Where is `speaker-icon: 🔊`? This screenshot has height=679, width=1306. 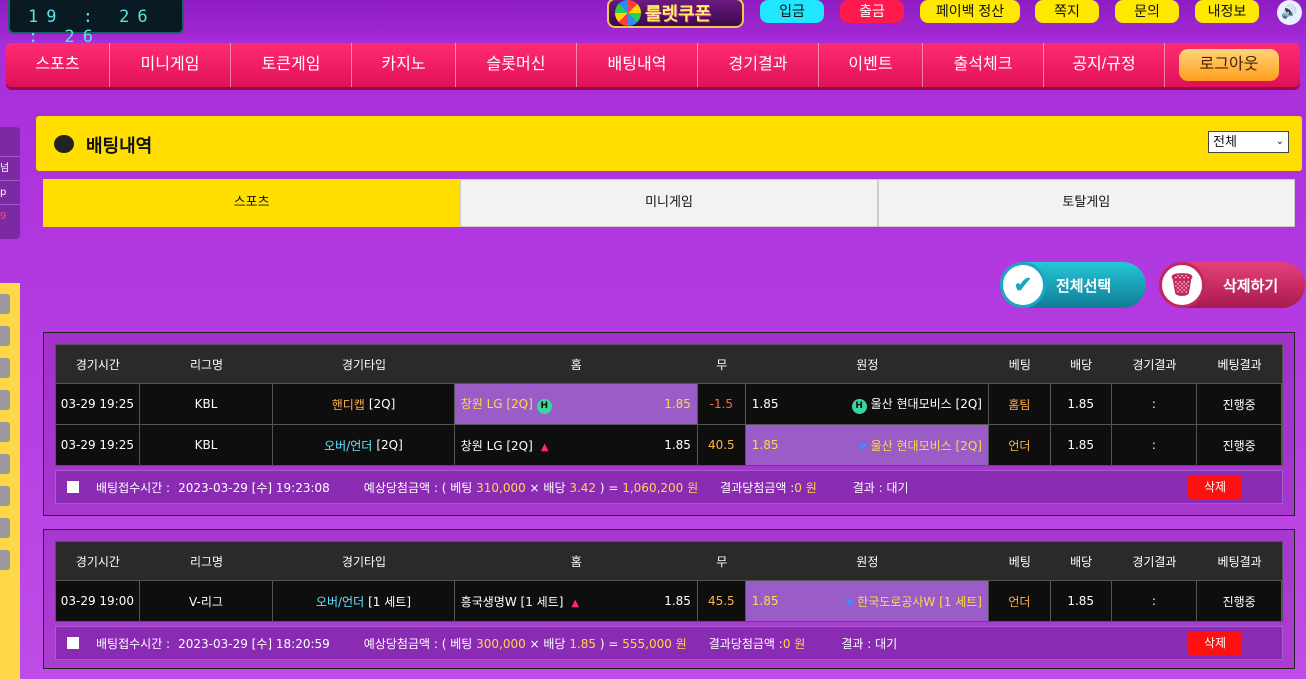 speaker-icon: 🔊 is located at coordinates (1289, 12).